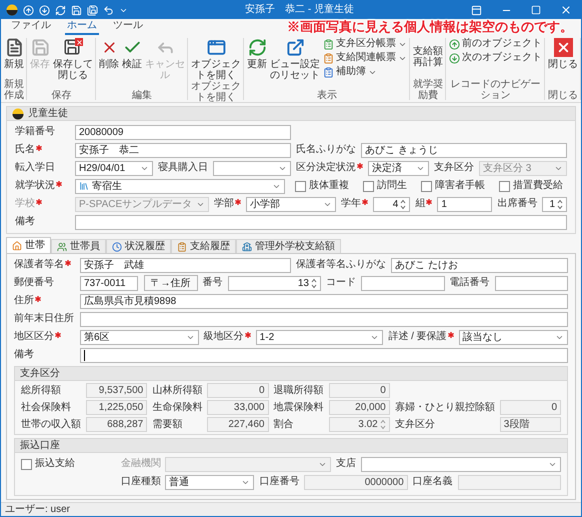 The height and width of the screenshot is (517, 582). I want to click on ribbon-group-label: 新規作成, so click(14, 90).